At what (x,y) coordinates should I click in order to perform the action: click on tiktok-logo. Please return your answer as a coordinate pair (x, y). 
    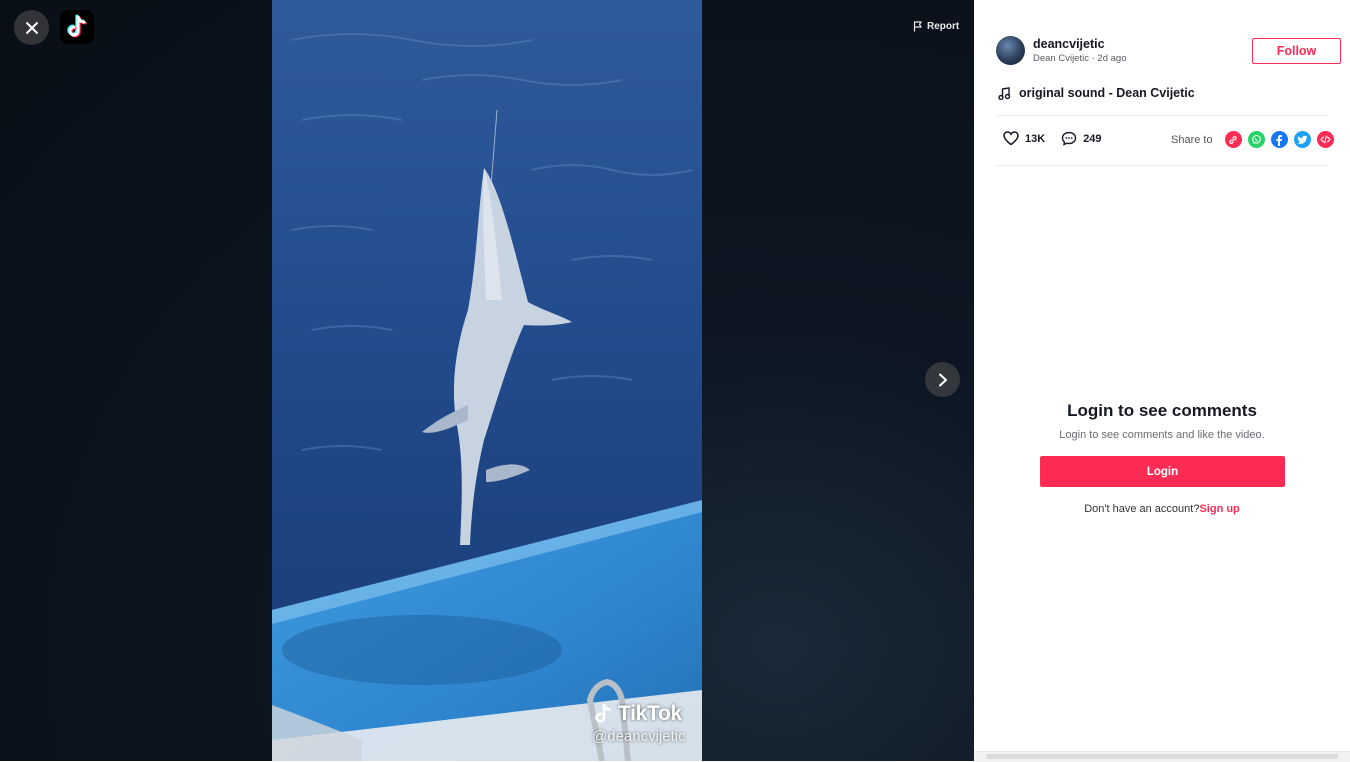
    Looking at the image, I should click on (77, 27).